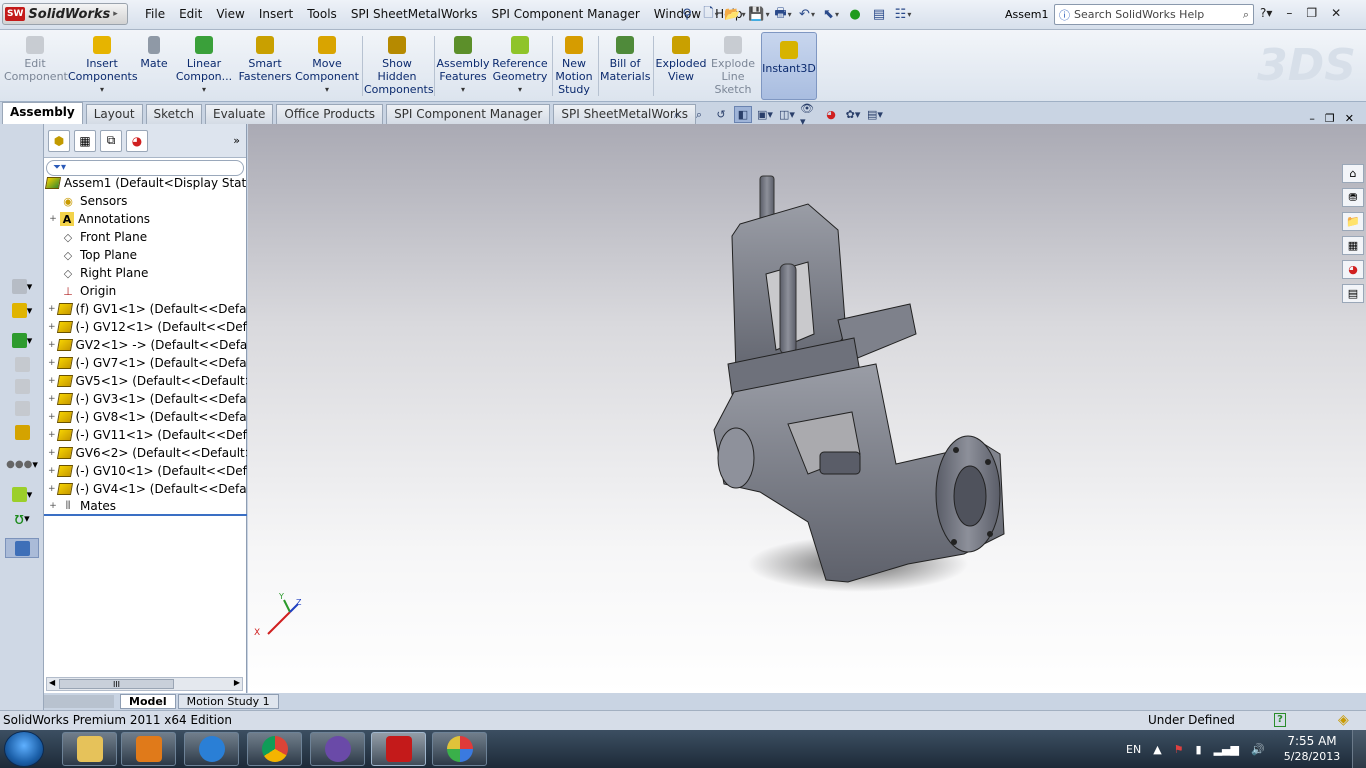  What do you see at coordinates (204, 67) in the screenshot?
I see `linear-component-pattern-button: Linear Compon... ▾` at bounding box center [204, 67].